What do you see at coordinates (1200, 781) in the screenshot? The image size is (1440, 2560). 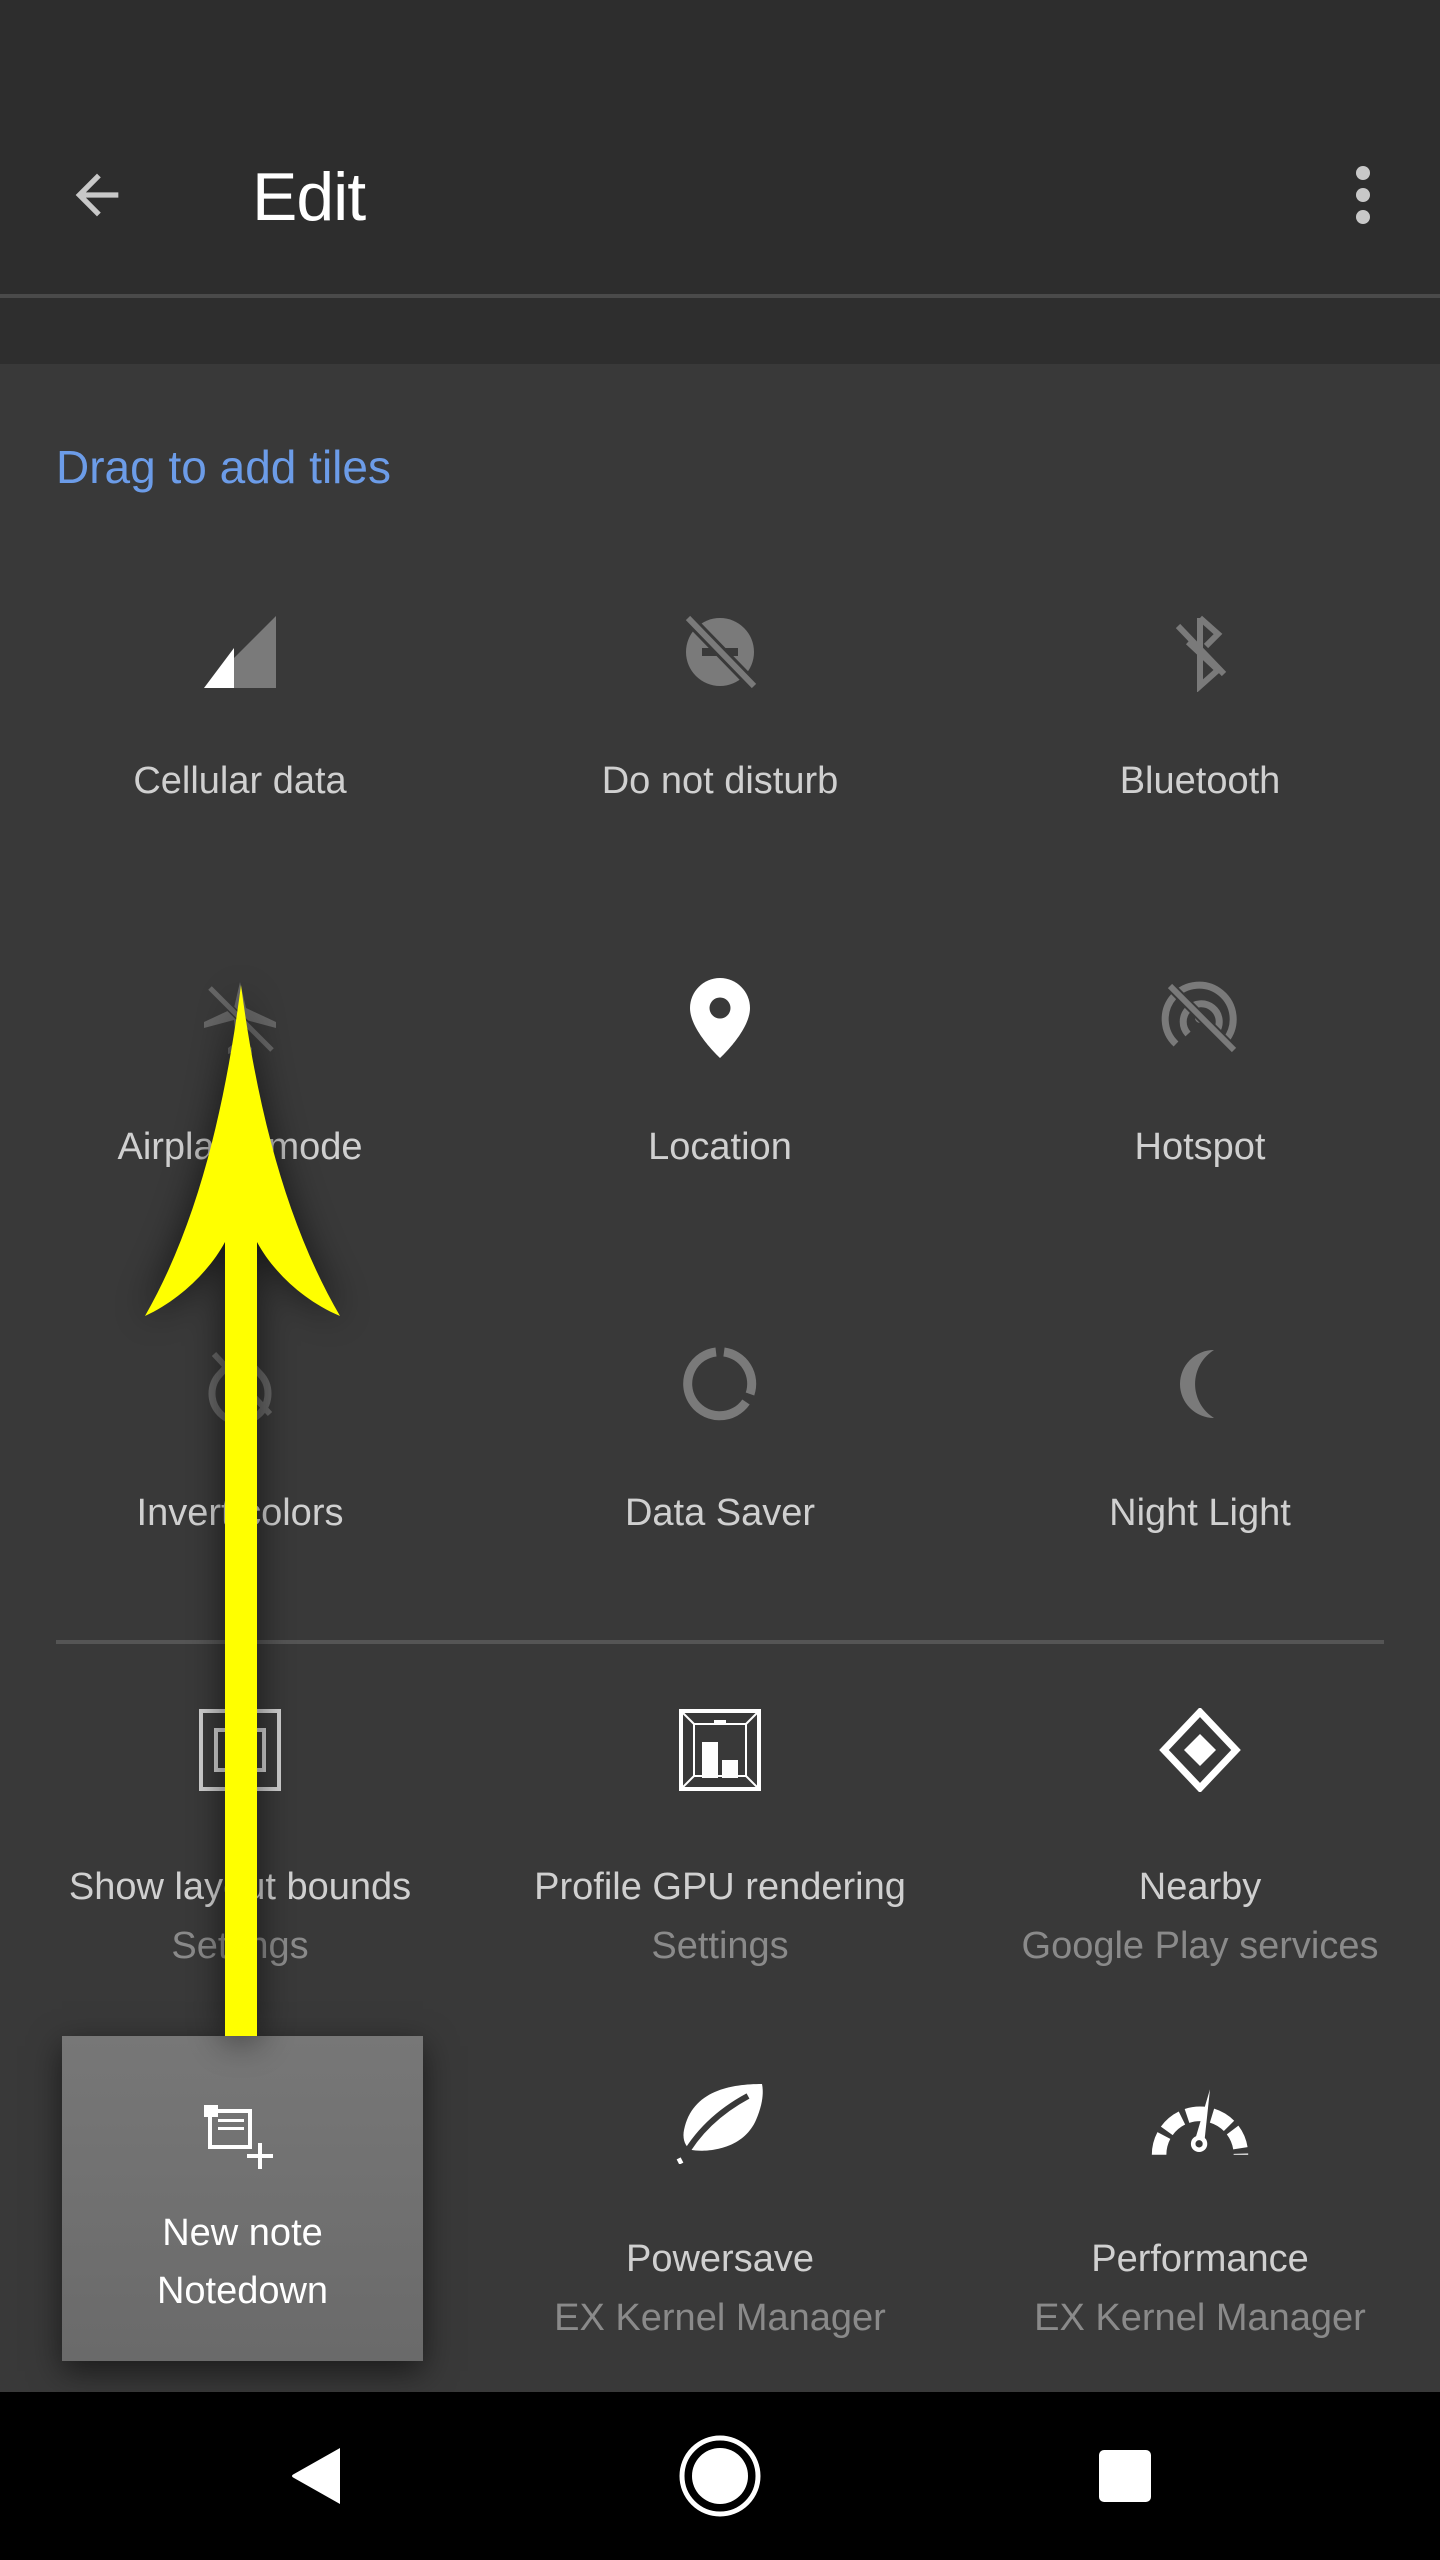 I see `tile-label: Bluetooth` at bounding box center [1200, 781].